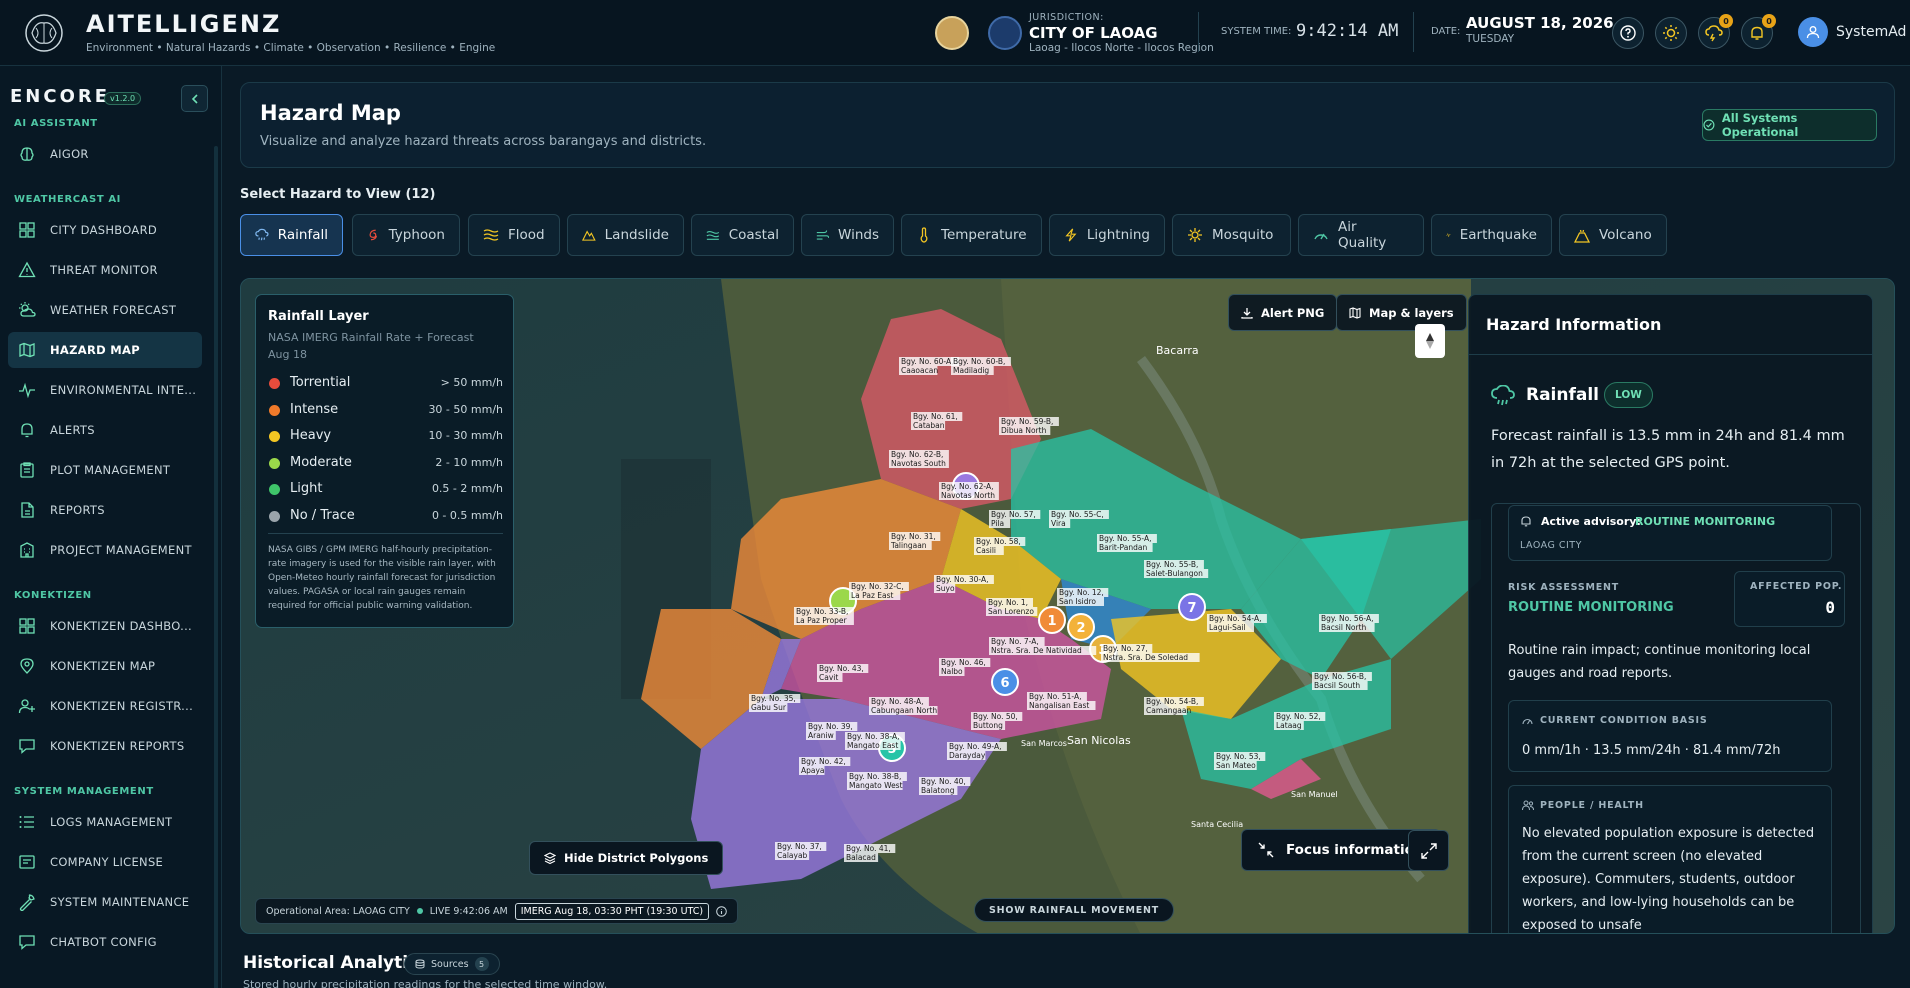 The width and height of the screenshot is (1910, 988). What do you see at coordinates (861, 857) in the screenshot?
I see `barangay-label: Balacad` at bounding box center [861, 857].